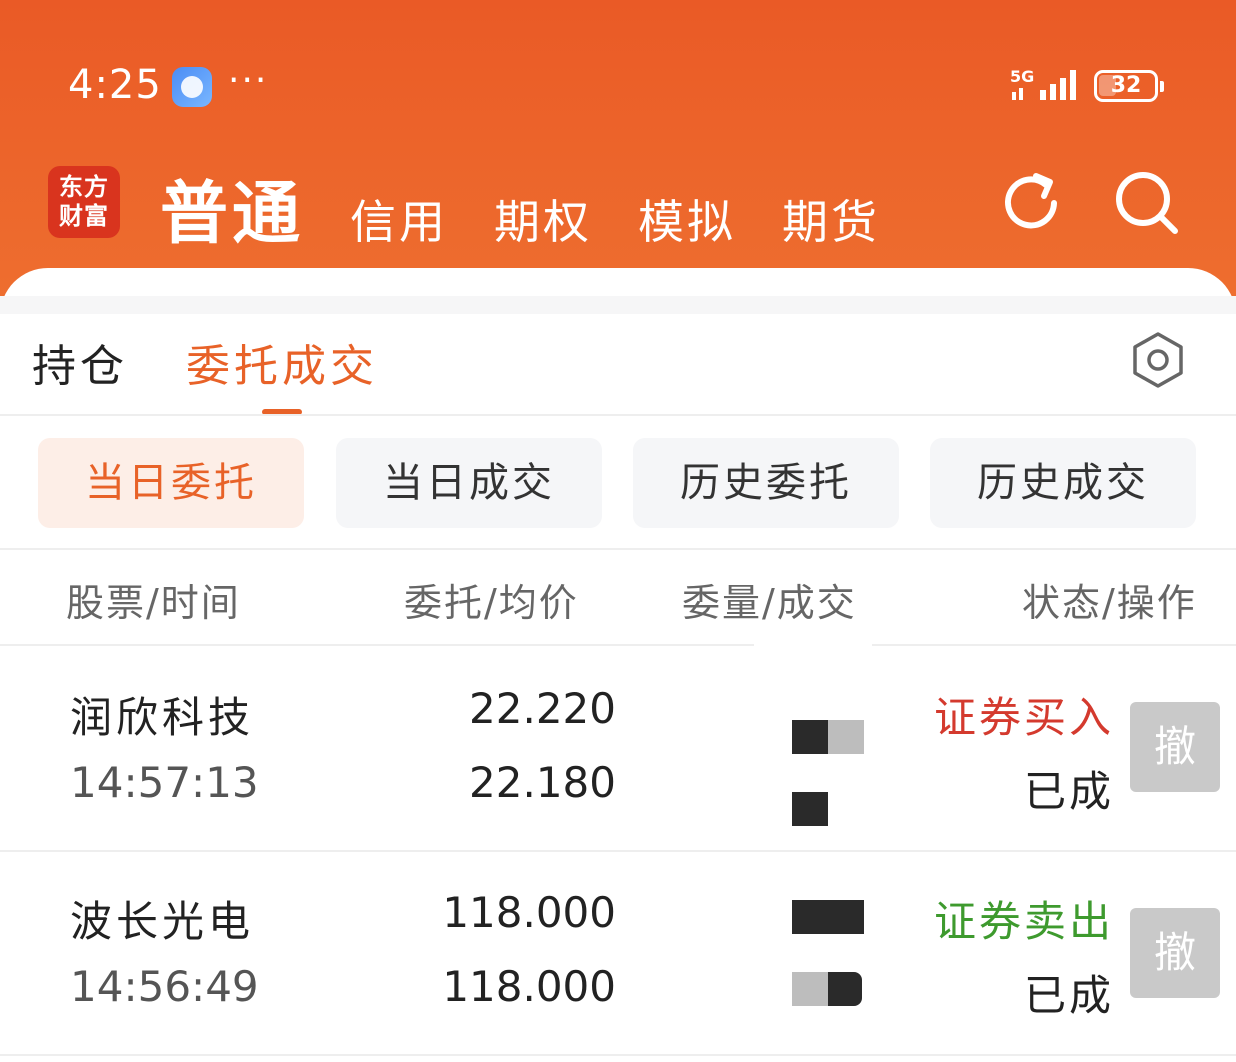 The height and width of the screenshot is (1062, 1236). Describe the element at coordinates (1158, 360) in the screenshot. I see `settings-gear-icon` at that location.